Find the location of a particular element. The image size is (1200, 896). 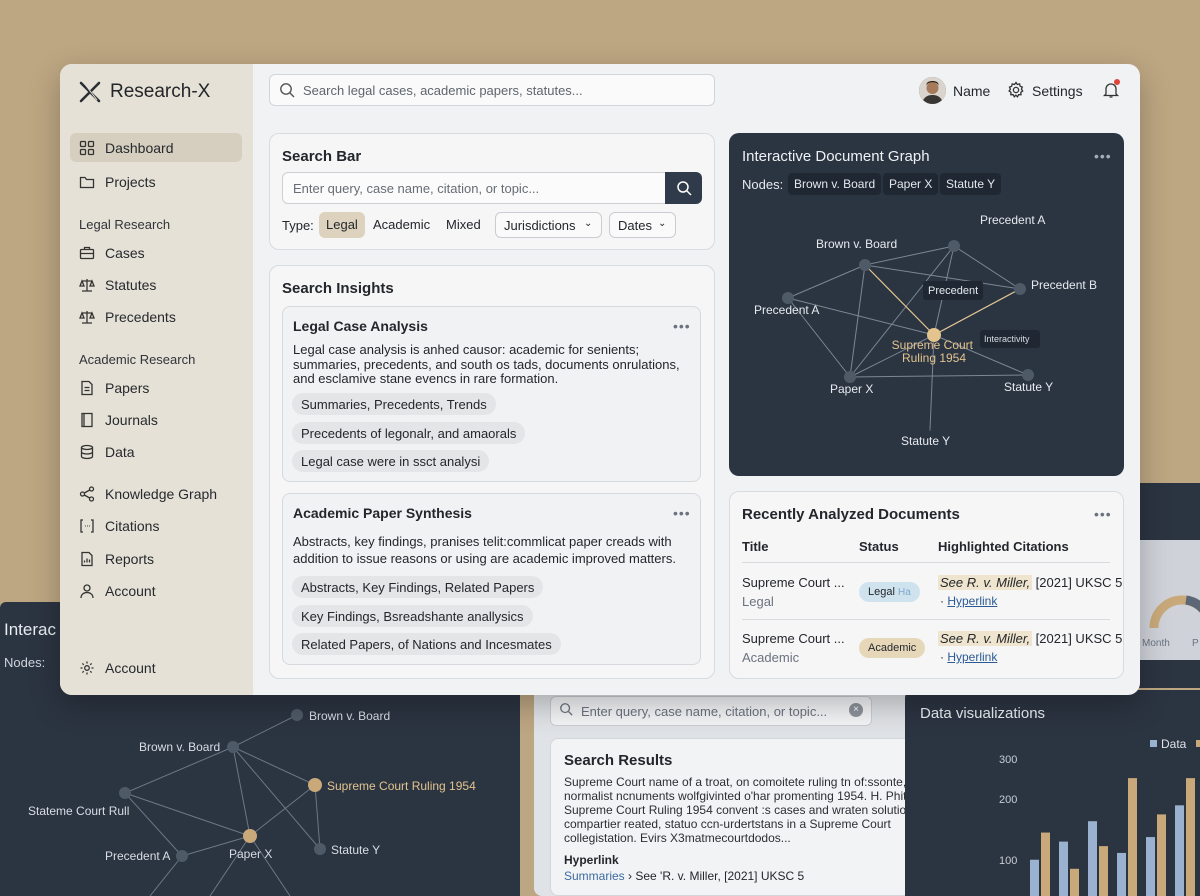

insight-pill: Precedents of legonalr, and amaorals is located at coordinates (409, 433).